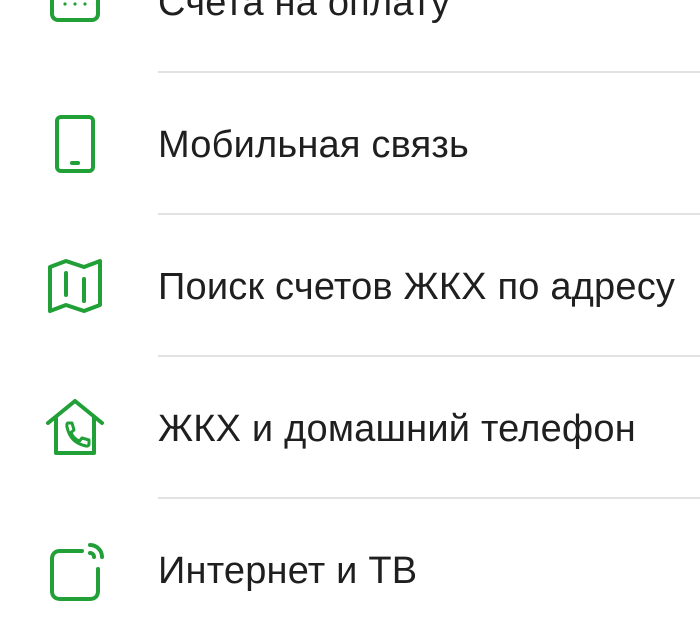 The height and width of the screenshot is (641, 700). I want to click on menu-item-invoices: Счета на оплату, so click(350, 36).